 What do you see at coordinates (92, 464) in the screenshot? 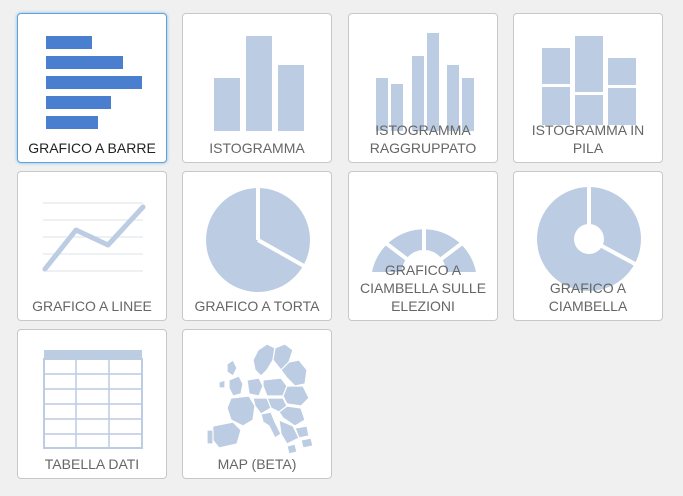
I see `tile-label: TABELLA DATI` at bounding box center [92, 464].